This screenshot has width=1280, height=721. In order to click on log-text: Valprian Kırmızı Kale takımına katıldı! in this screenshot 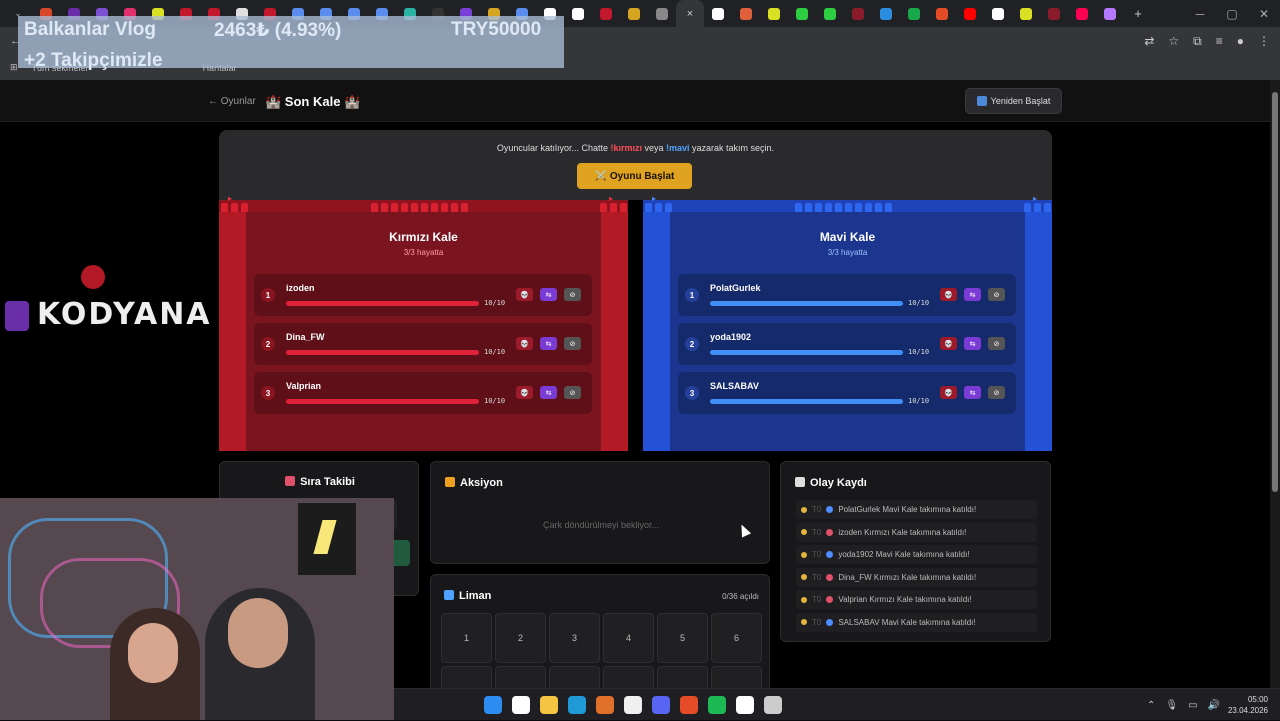, I will do `click(905, 599)`.